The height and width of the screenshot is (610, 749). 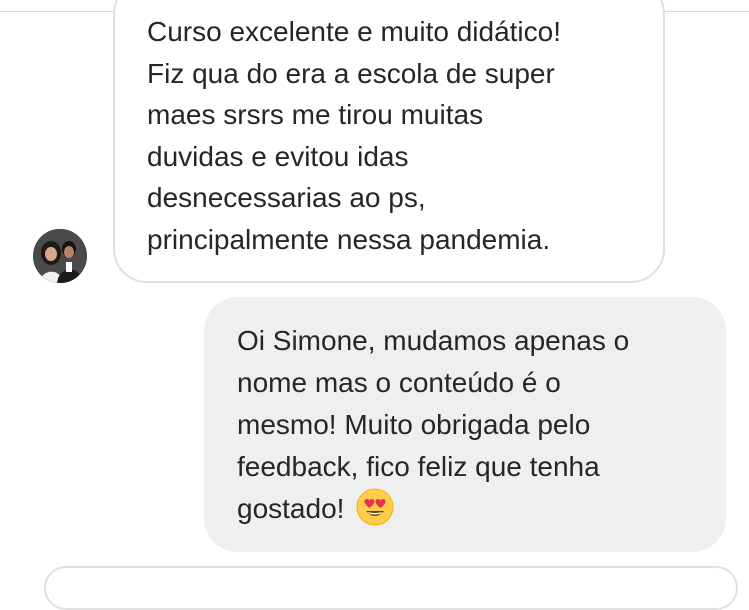 What do you see at coordinates (391, 588) in the screenshot?
I see `next-message-bubble` at bounding box center [391, 588].